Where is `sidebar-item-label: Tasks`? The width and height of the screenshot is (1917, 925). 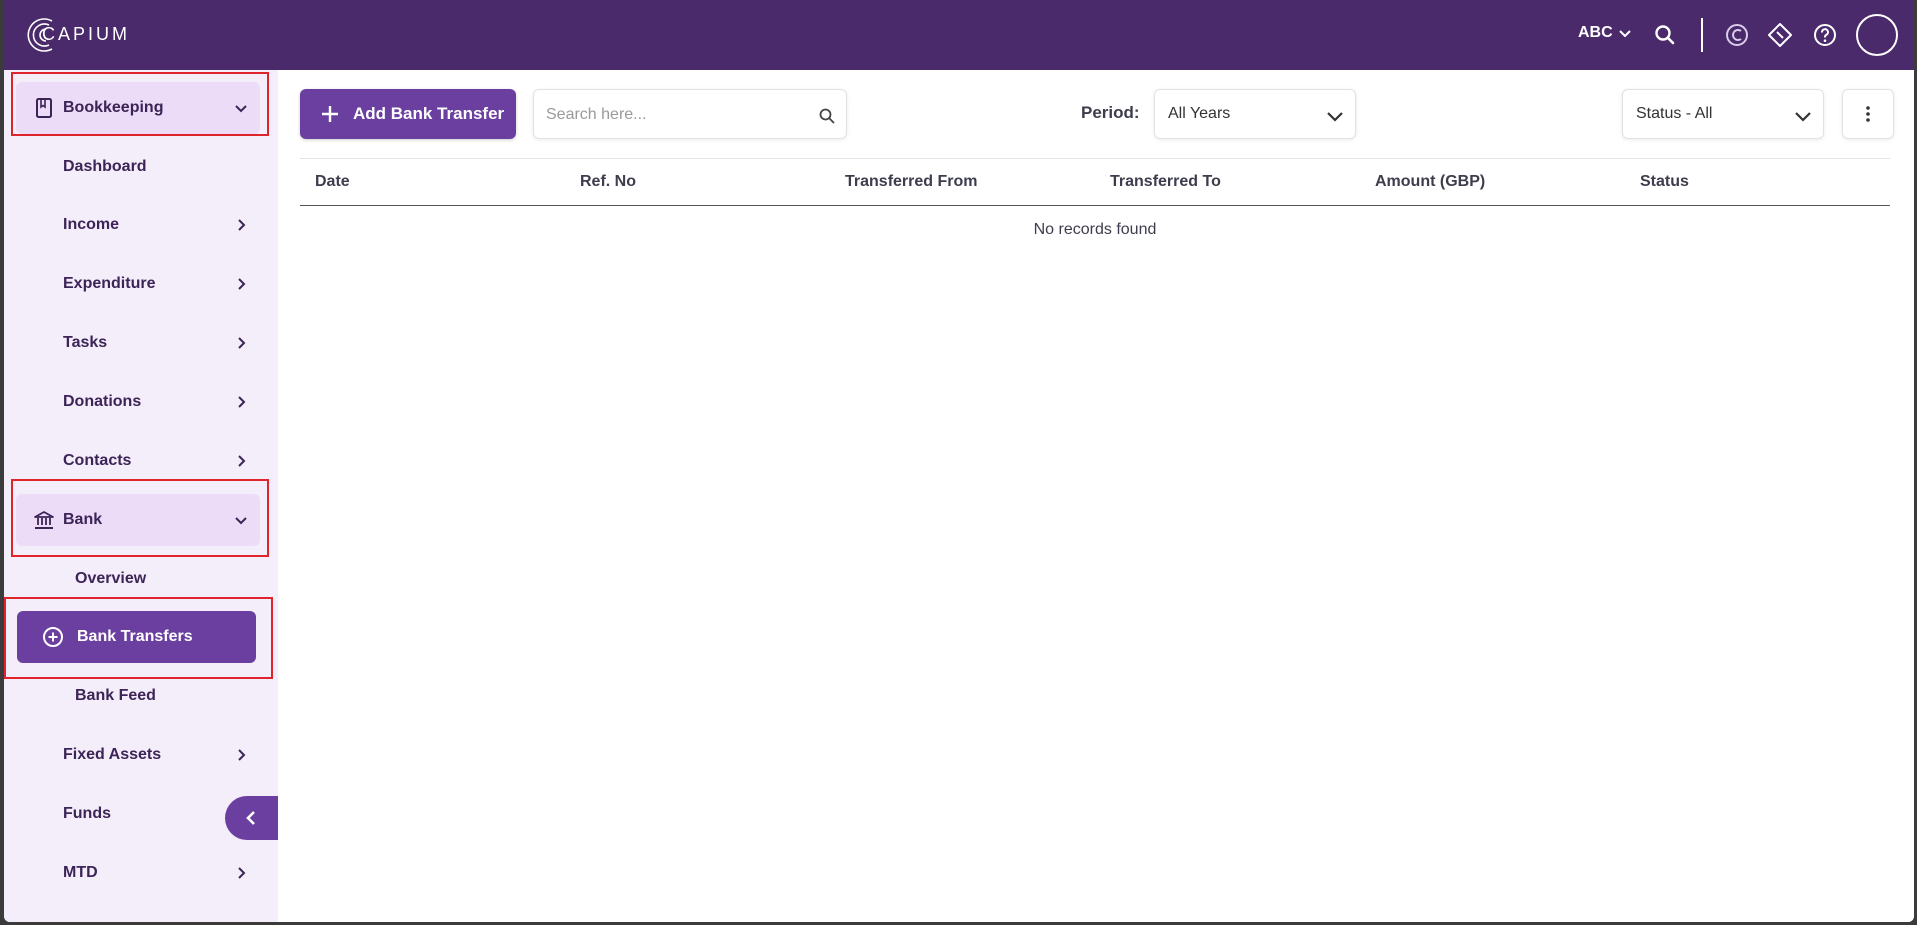
sidebar-item-label: Tasks is located at coordinates (85, 342).